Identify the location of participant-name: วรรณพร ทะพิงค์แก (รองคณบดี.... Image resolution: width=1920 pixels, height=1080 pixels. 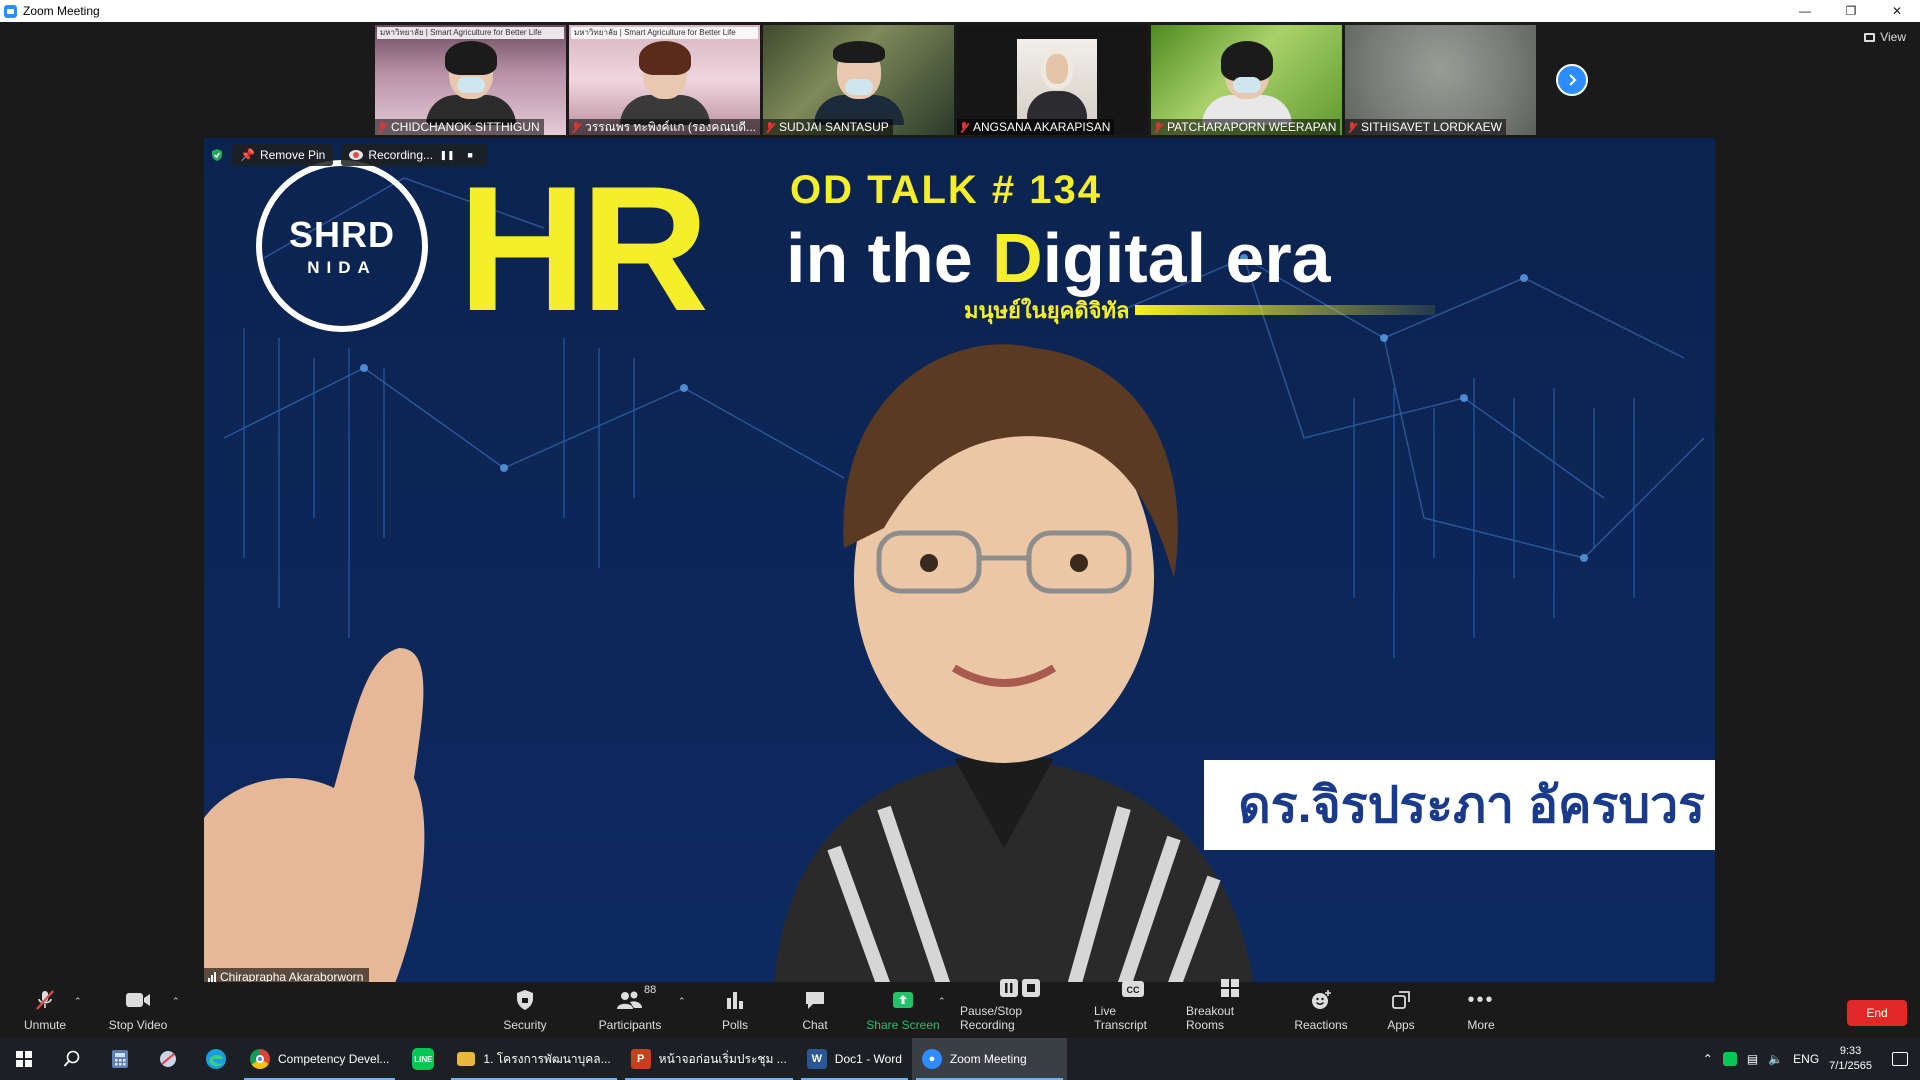
(670, 127).